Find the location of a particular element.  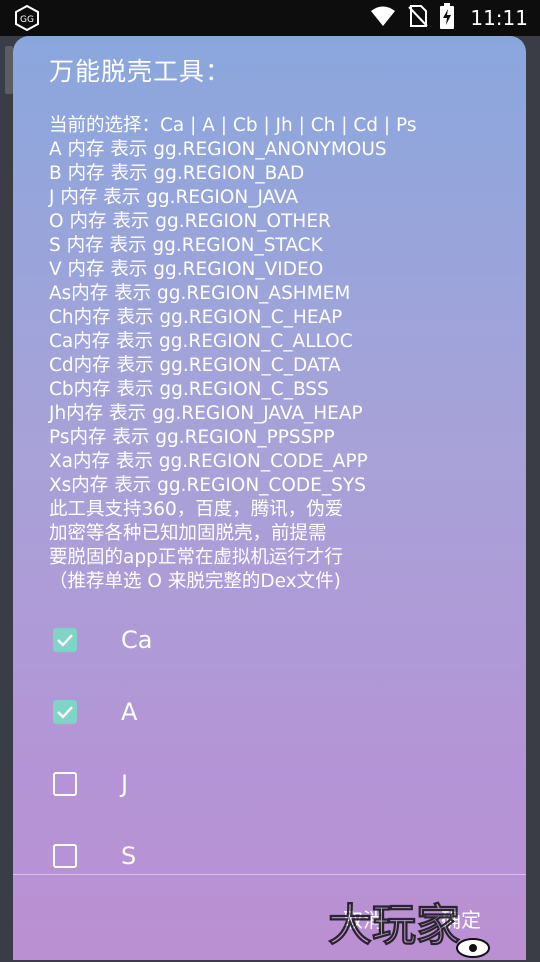

gg-app-icon: GG is located at coordinates (27, 18).